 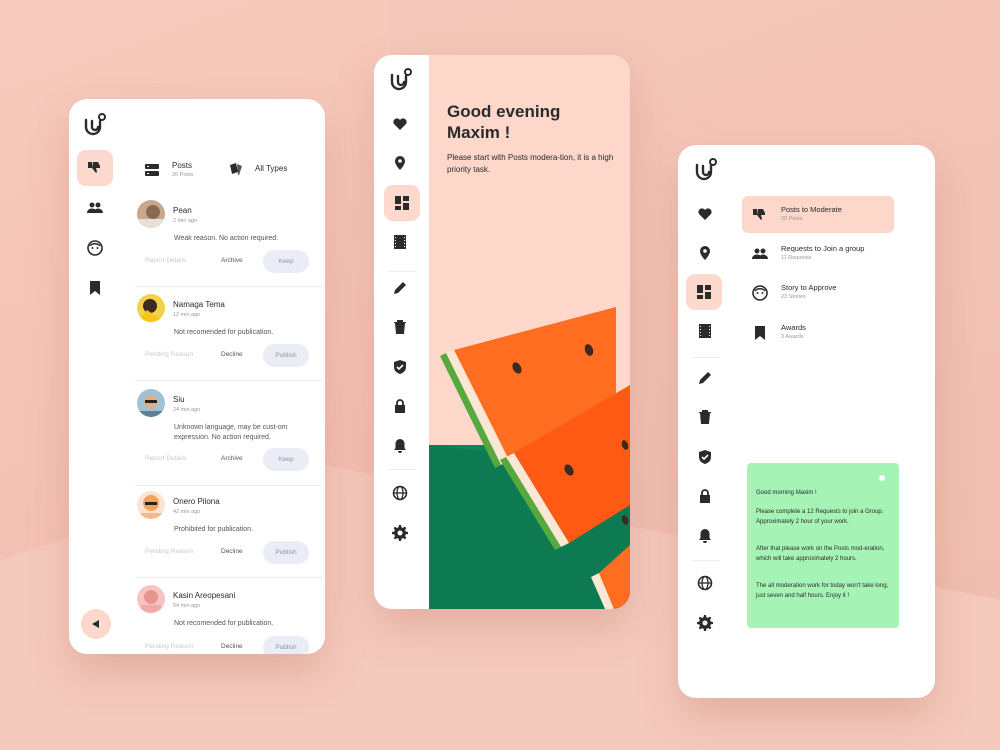 I want to click on menu-item-label: Awards, so click(x=793, y=327).